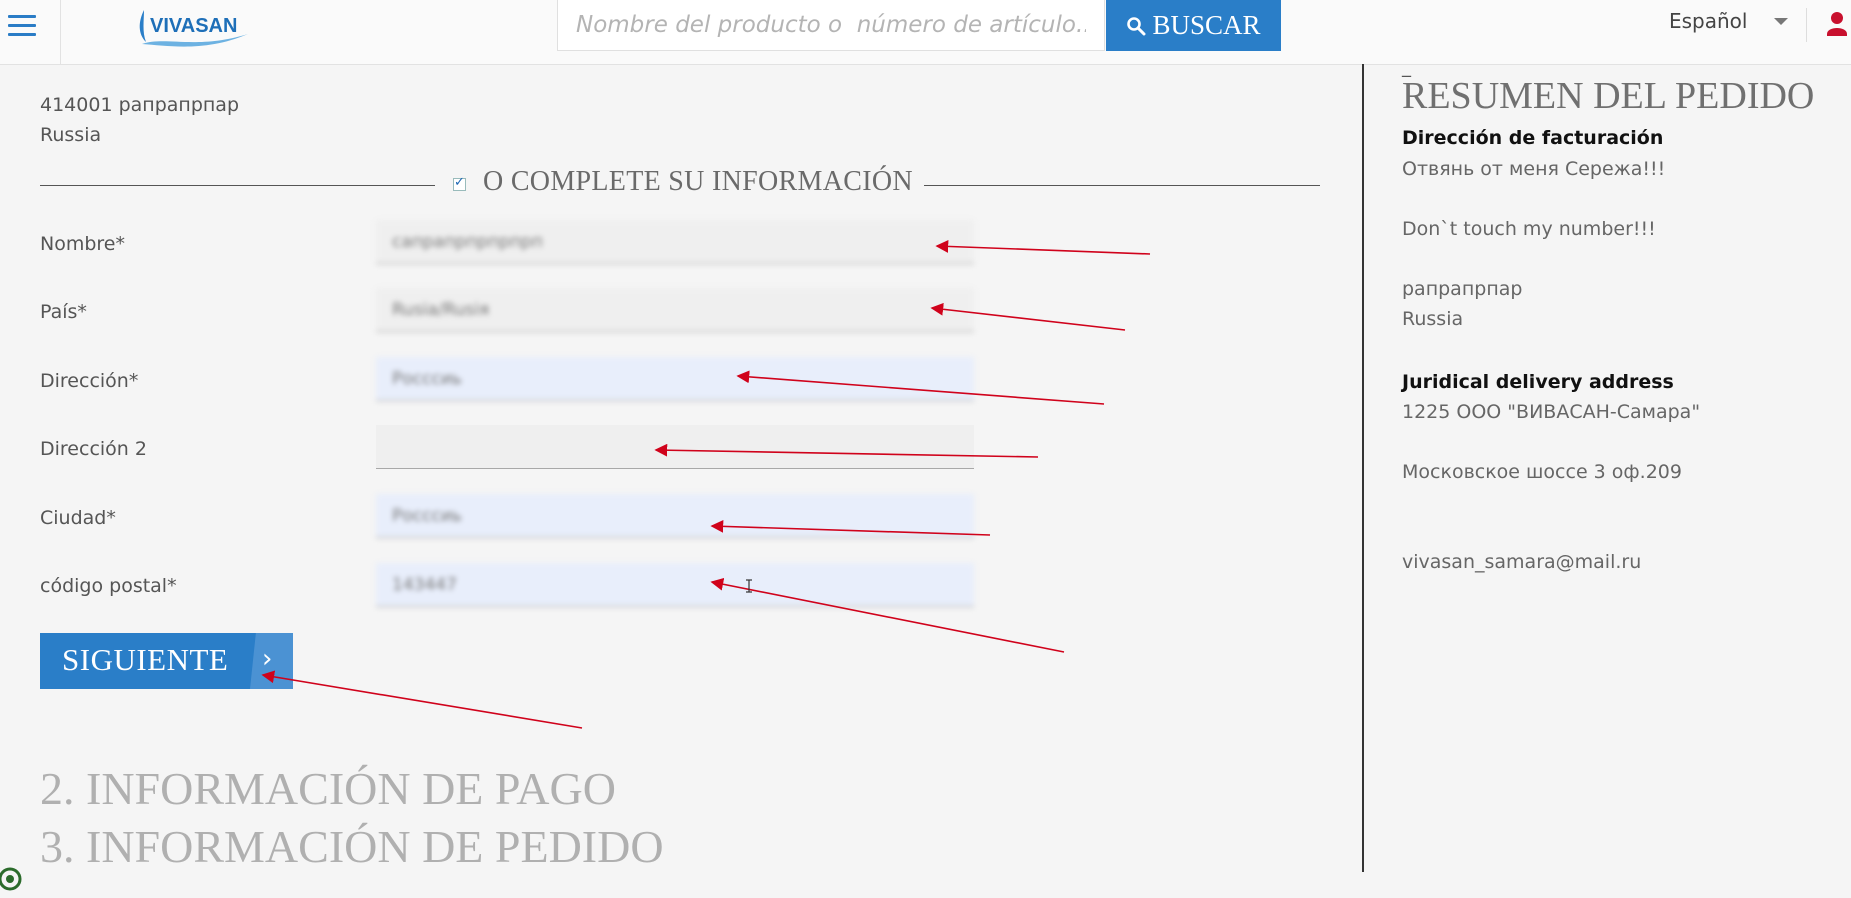 The image size is (1851, 898). I want to click on annotation-arrow-next-button, so click(422, 699).